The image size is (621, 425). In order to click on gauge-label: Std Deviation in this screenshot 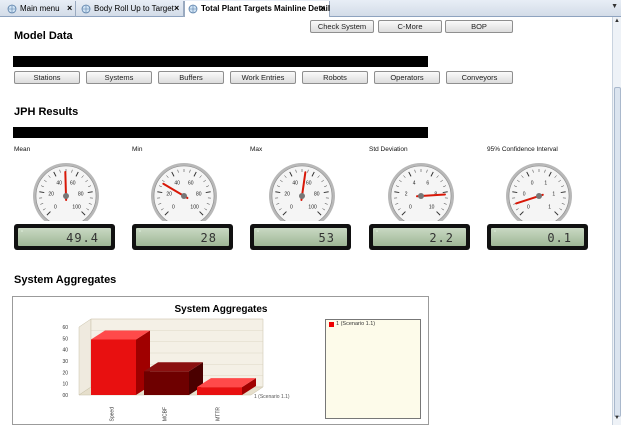, I will do `click(388, 149)`.